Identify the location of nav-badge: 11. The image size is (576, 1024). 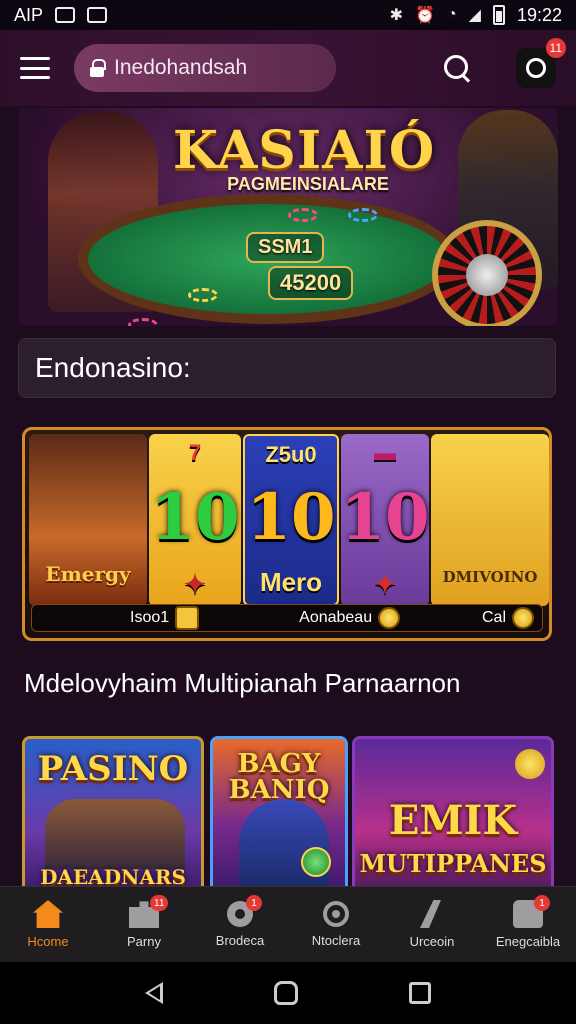
(159, 903).